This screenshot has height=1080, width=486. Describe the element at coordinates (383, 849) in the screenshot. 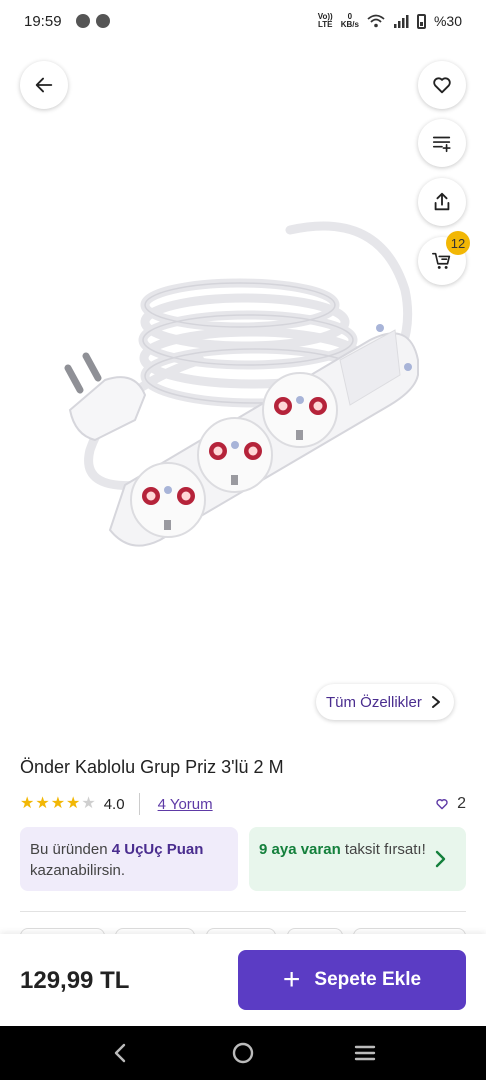

I see `installment-text: taksit fırsatı!` at that location.